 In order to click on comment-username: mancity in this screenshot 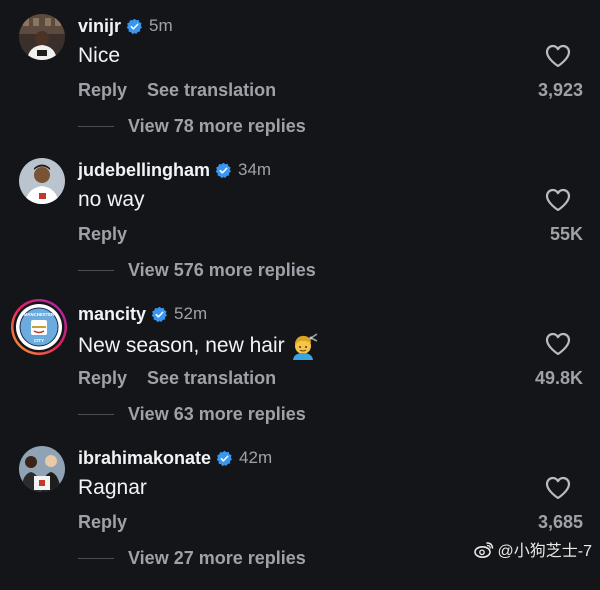, I will do `click(112, 314)`.